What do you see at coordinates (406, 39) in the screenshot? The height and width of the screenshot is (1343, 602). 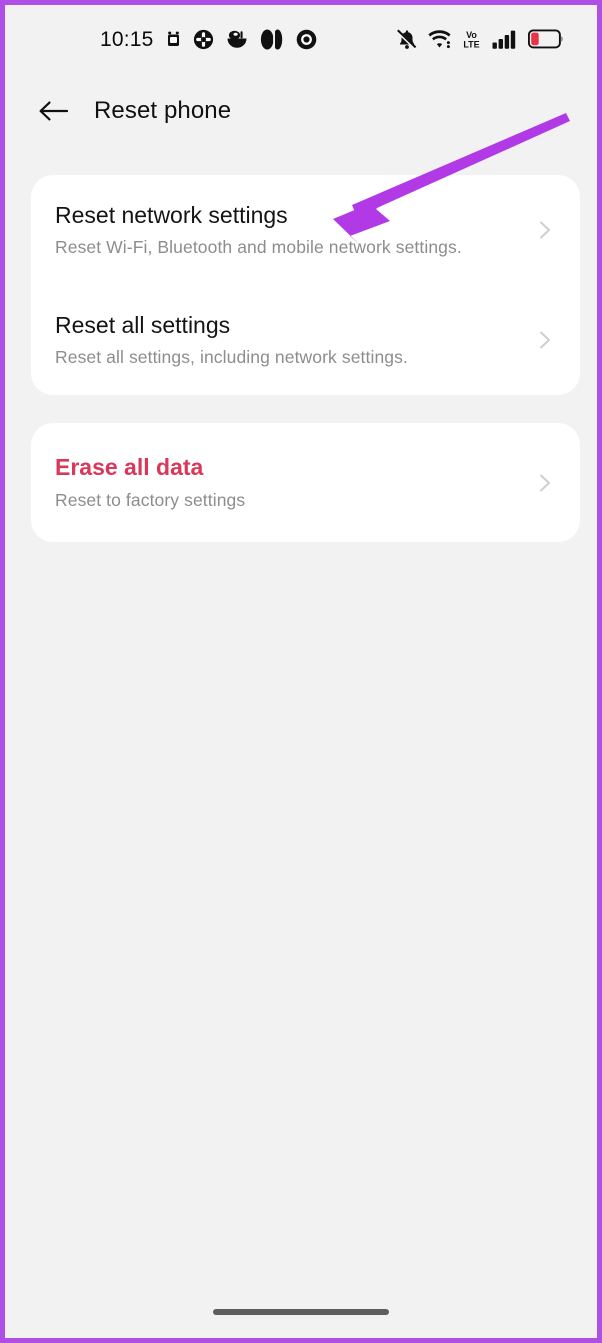 I see `bell-off-icon` at bounding box center [406, 39].